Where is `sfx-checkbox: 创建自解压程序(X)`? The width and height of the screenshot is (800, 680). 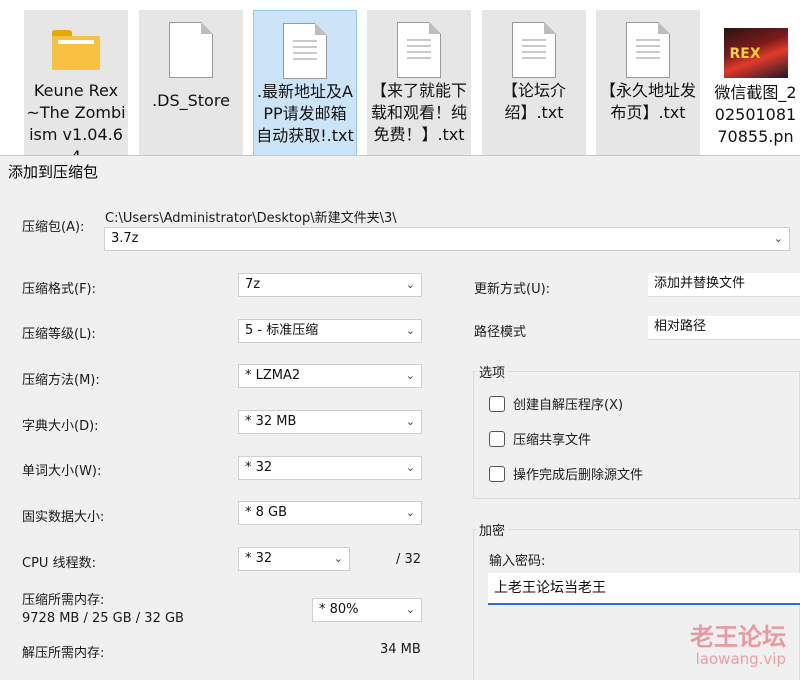
sfx-checkbox: 创建自解压程序(X) is located at coordinates (556, 403).